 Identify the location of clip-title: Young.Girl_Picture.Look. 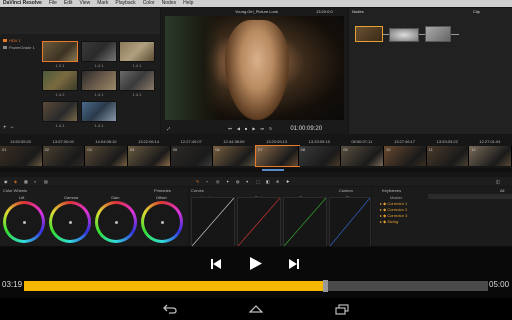
(256, 11).